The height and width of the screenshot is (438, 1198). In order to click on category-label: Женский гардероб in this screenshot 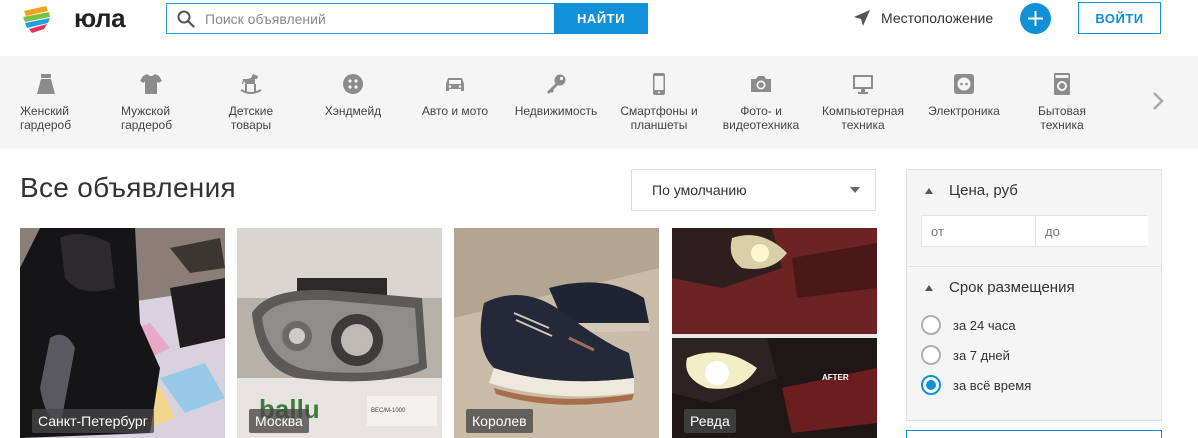, I will do `click(46, 118)`.